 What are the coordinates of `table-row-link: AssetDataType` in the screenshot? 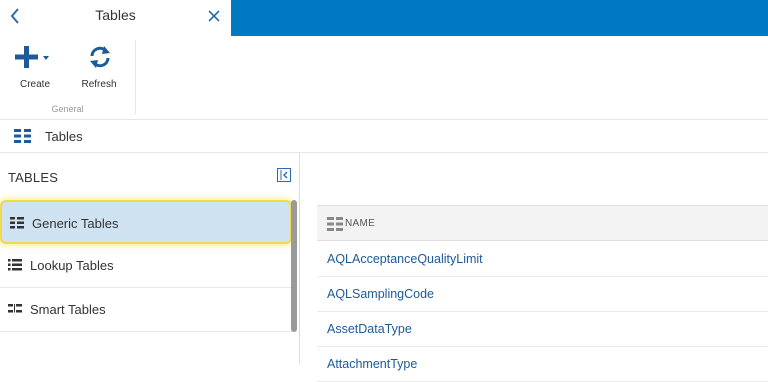 It's located at (369, 329).